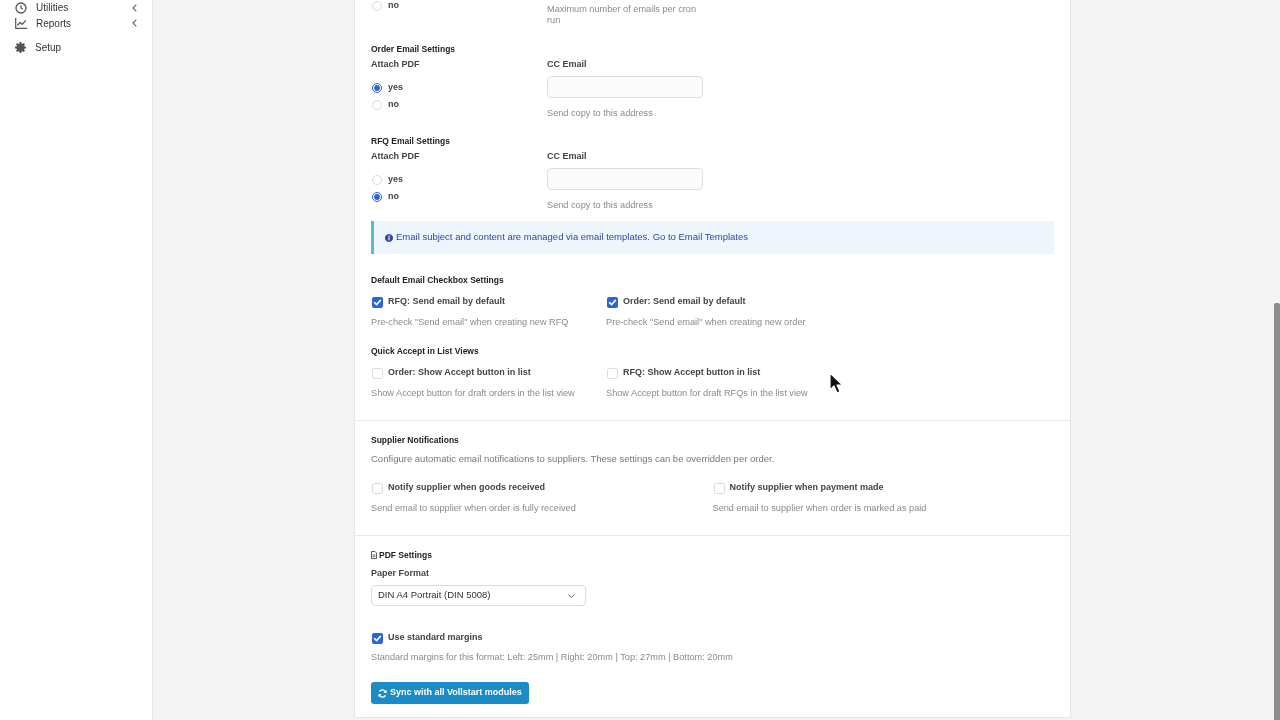 This screenshot has height=720, width=1280. Describe the element at coordinates (401, 573) in the screenshot. I see `field-label: Paper Format` at that location.